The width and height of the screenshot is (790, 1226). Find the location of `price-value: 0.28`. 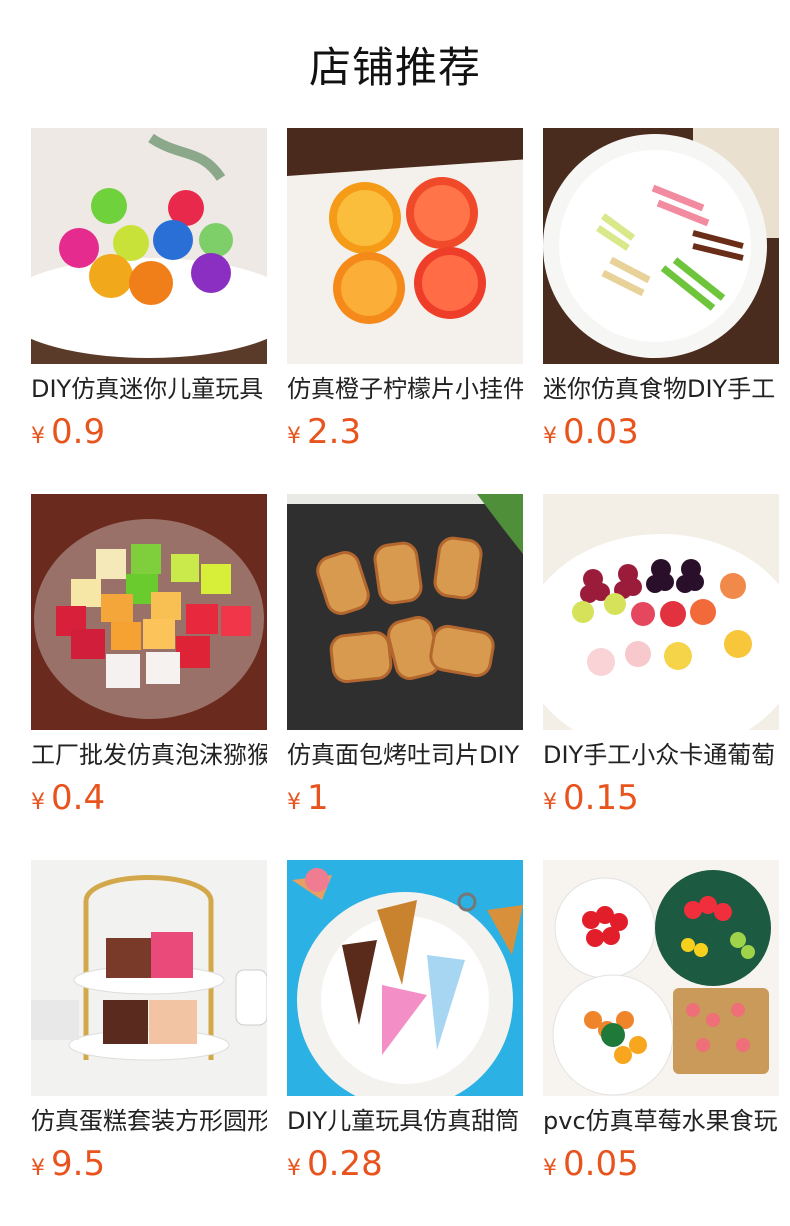

price-value: 0.28 is located at coordinates (345, 1164).